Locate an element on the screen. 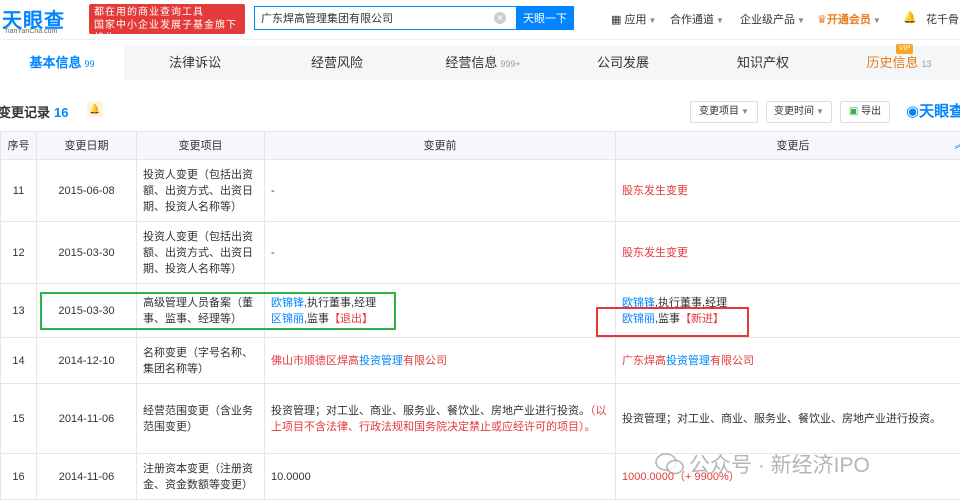 This screenshot has height=503, width=960. tab-basic-info: 基本信息 99 is located at coordinates (62, 63).